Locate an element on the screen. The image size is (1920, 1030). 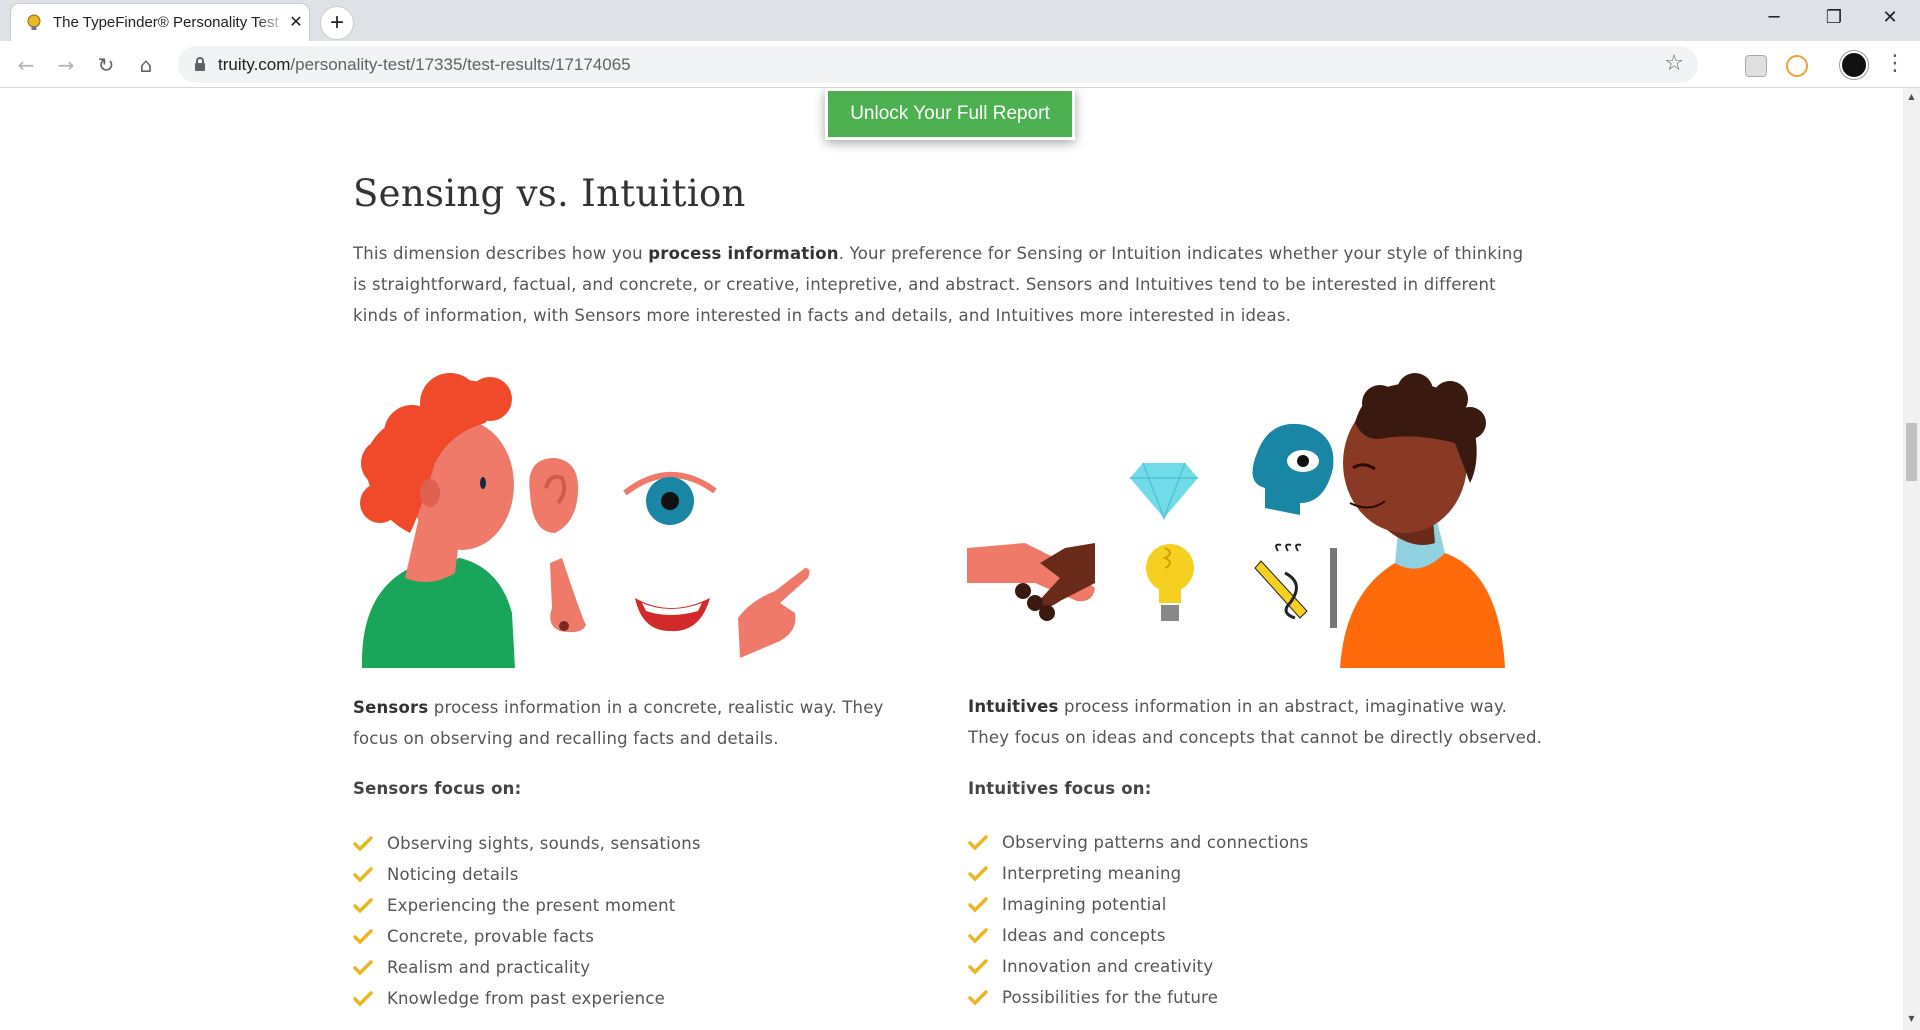
list-item-text: Noticing details is located at coordinates (453, 874).